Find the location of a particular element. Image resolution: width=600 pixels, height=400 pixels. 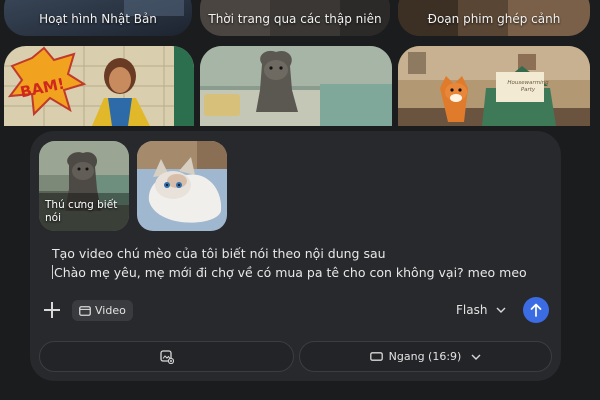

text-caret is located at coordinates (52, 272).